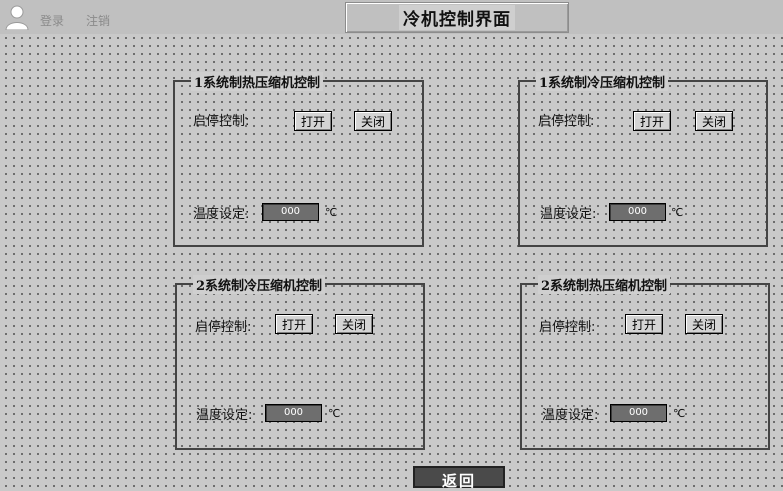  Describe the element at coordinates (298, 159) in the screenshot. I see `panel-system1-heating: 1系统制热压缩机控制 启停控制: 打开 关闭 温度设定: 000 ℃` at that location.